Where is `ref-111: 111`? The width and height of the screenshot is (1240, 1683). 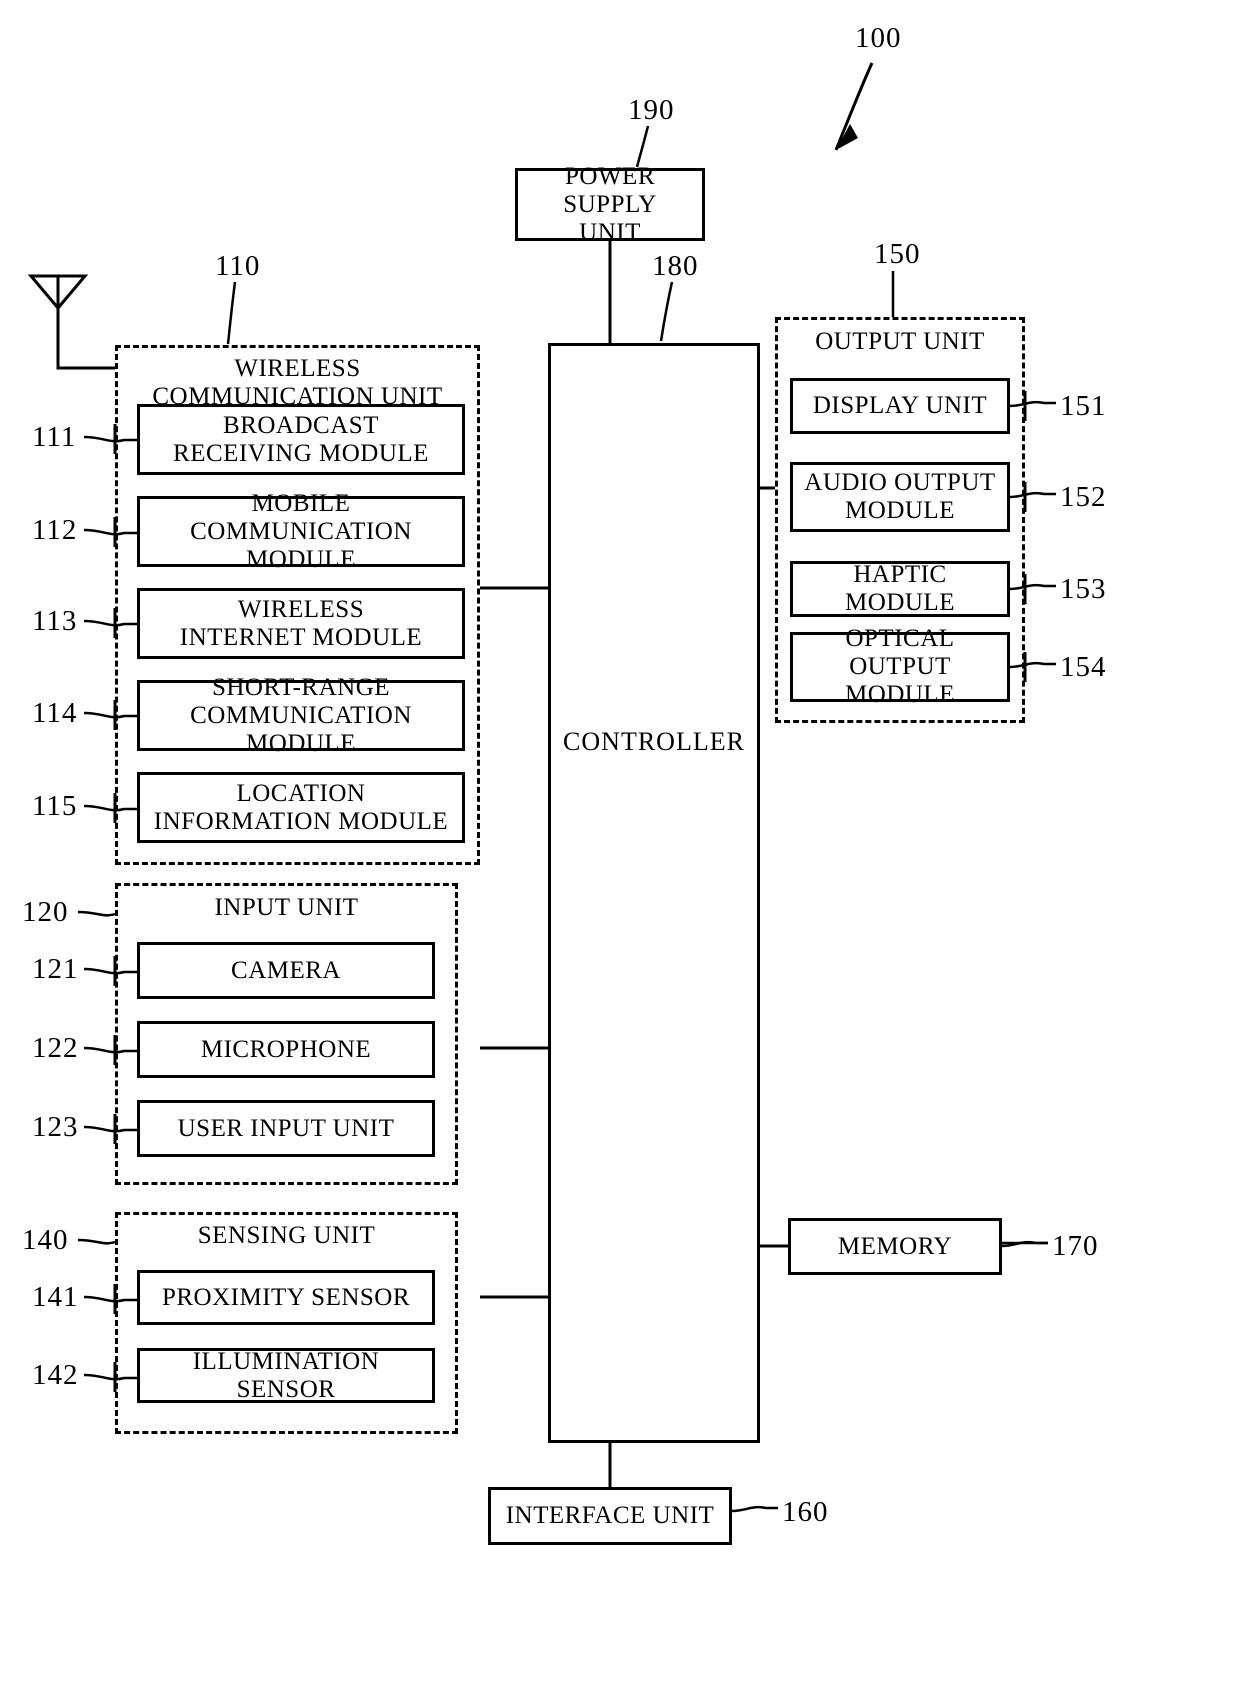 ref-111: 111 is located at coordinates (54, 437).